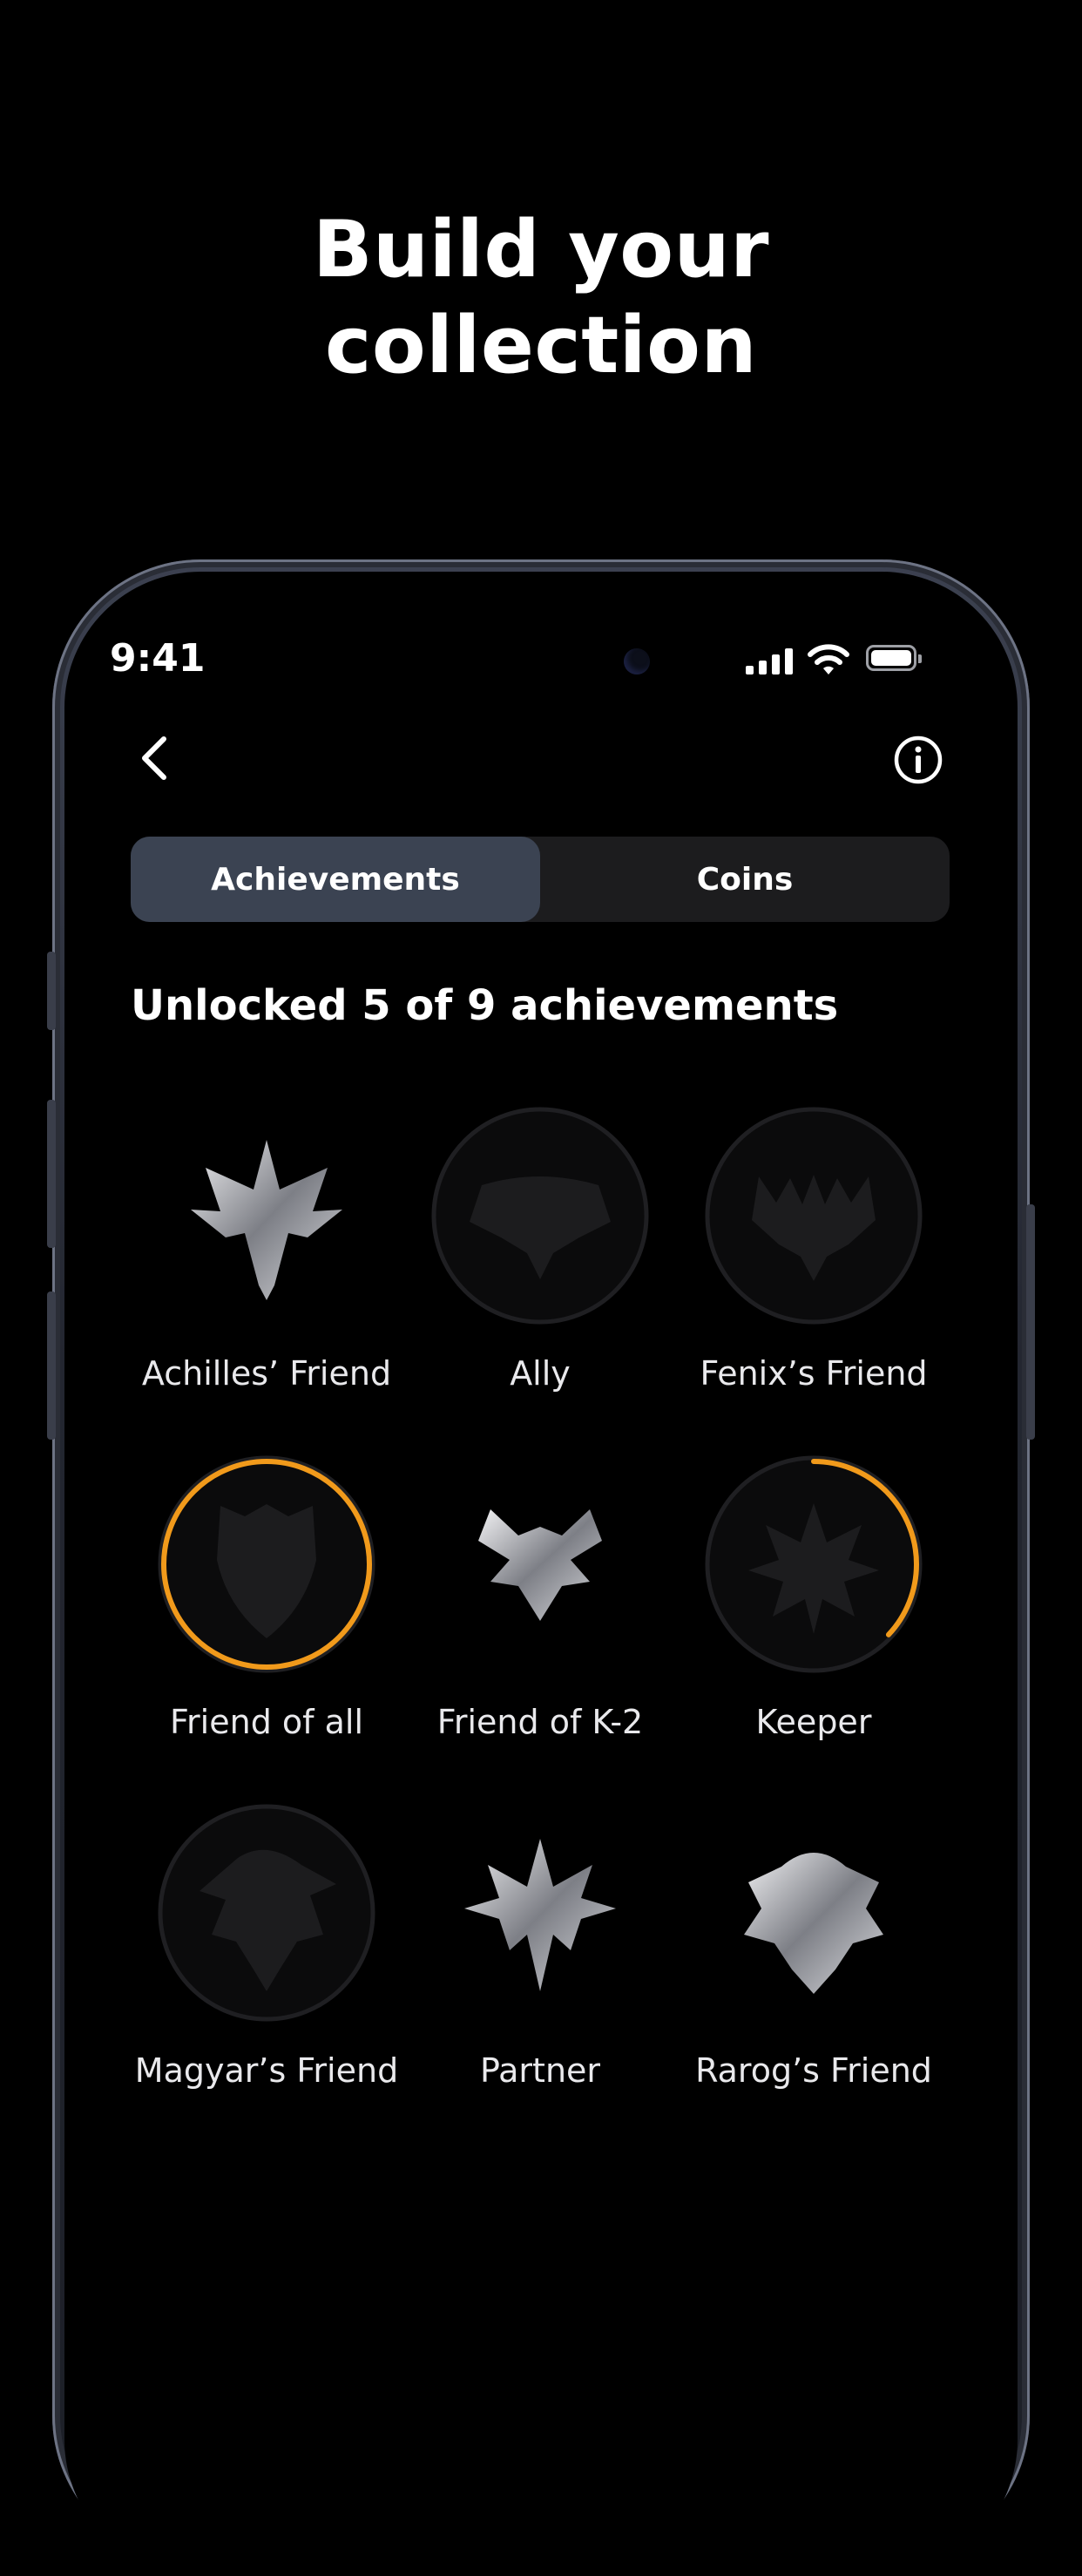 The width and height of the screenshot is (1082, 2576). What do you see at coordinates (829, 660) in the screenshot?
I see `wifi-icon` at bounding box center [829, 660].